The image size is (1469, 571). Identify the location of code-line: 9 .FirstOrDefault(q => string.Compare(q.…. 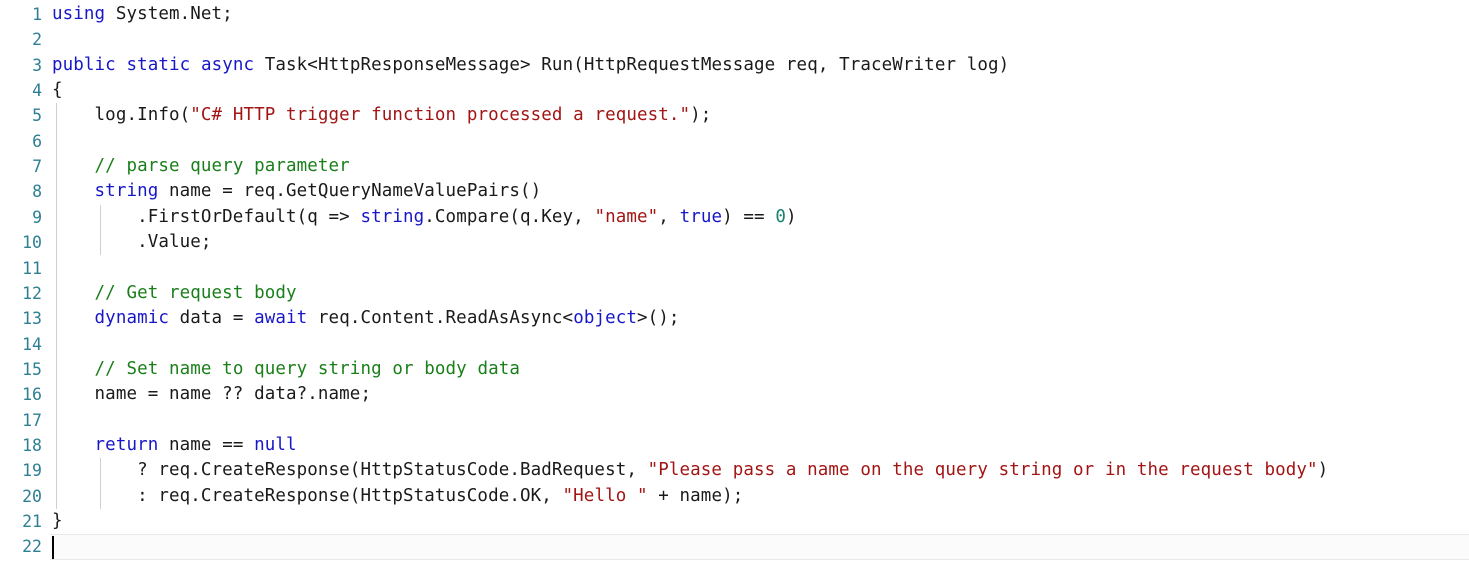
(734, 217).